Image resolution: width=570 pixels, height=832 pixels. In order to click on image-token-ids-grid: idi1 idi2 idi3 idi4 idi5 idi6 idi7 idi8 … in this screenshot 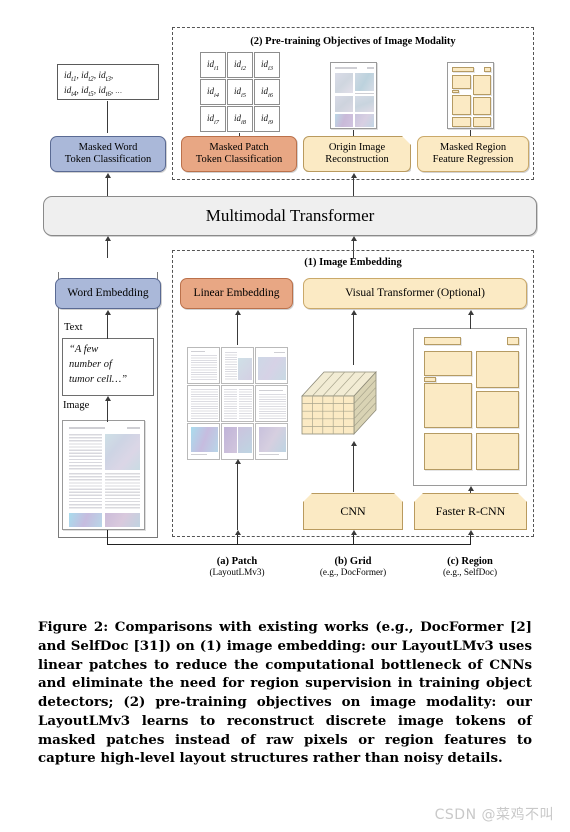, I will do `click(240, 92)`.